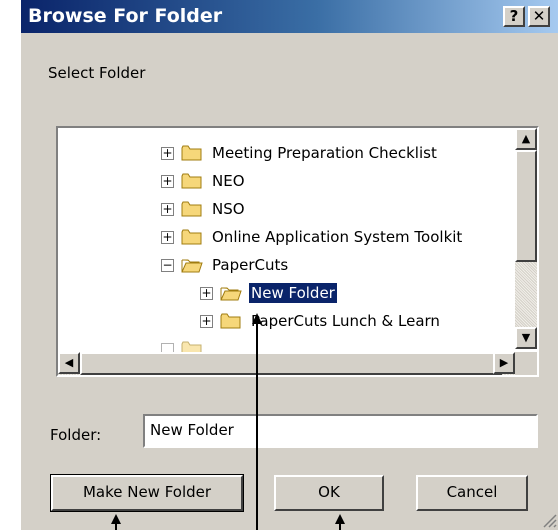 The height and width of the screenshot is (530, 558). I want to click on annotation-arrow-make-new-folder, so click(116, 522).